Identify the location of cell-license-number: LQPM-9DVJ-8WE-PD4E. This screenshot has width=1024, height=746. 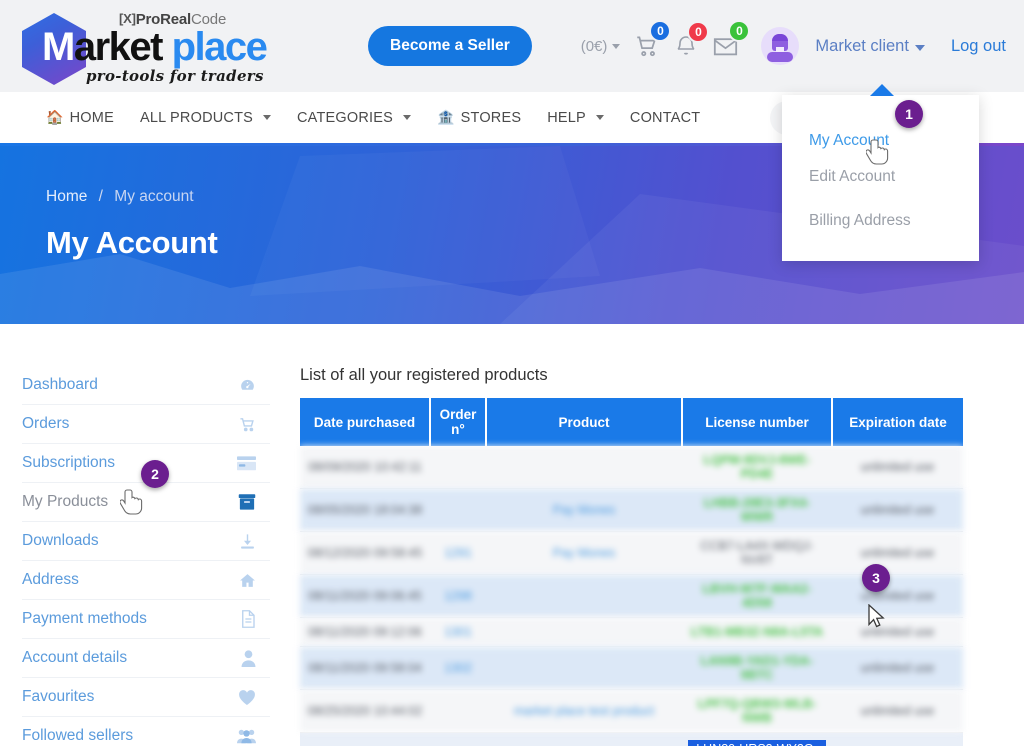
(757, 467).